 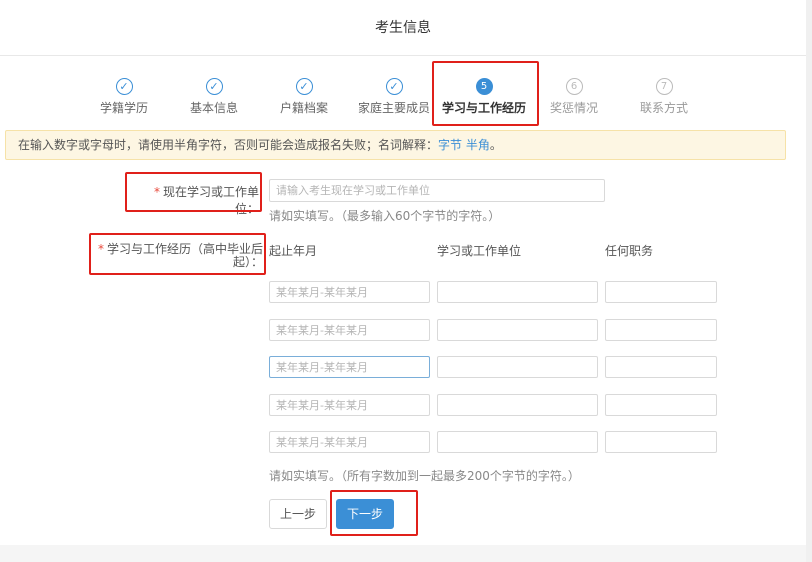 What do you see at coordinates (393, 108) in the screenshot?
I see `step-label: 家庭主要成员` at bounding box center [393, 108].